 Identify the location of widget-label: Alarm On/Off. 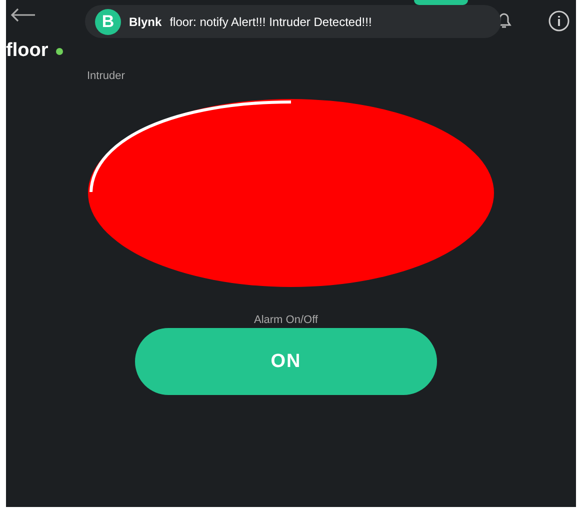
(286, 320).